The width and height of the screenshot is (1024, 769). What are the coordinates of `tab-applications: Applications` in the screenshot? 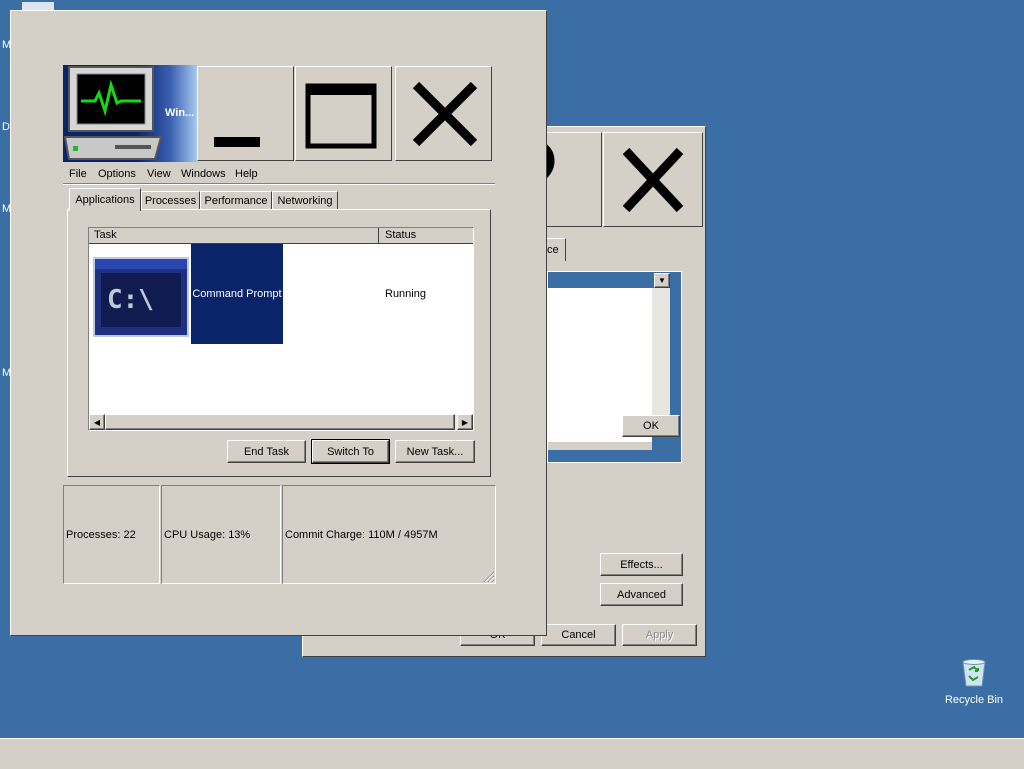 It's located at (105, 199).